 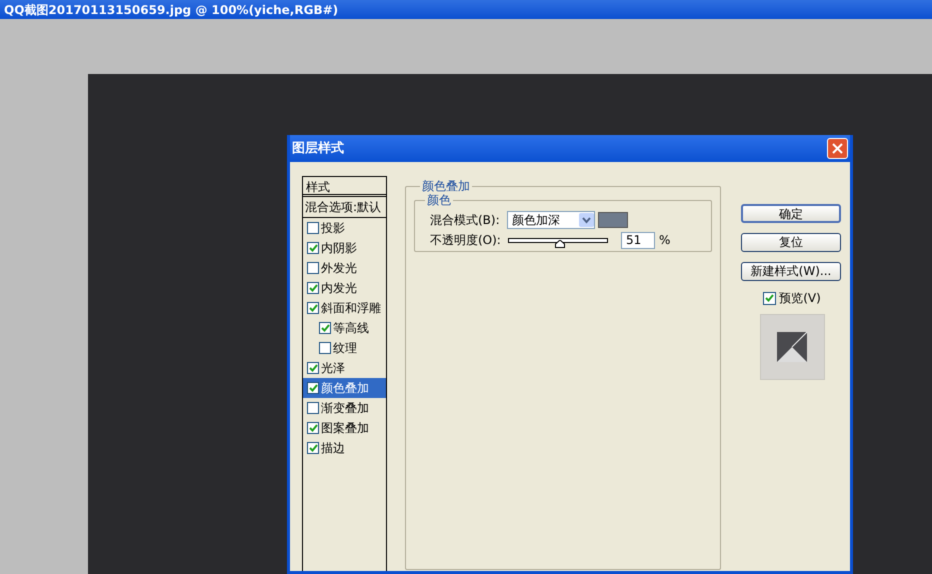 I want to click on blend-mode-dropdown: 颜色加深, so click(x=551, y=220).